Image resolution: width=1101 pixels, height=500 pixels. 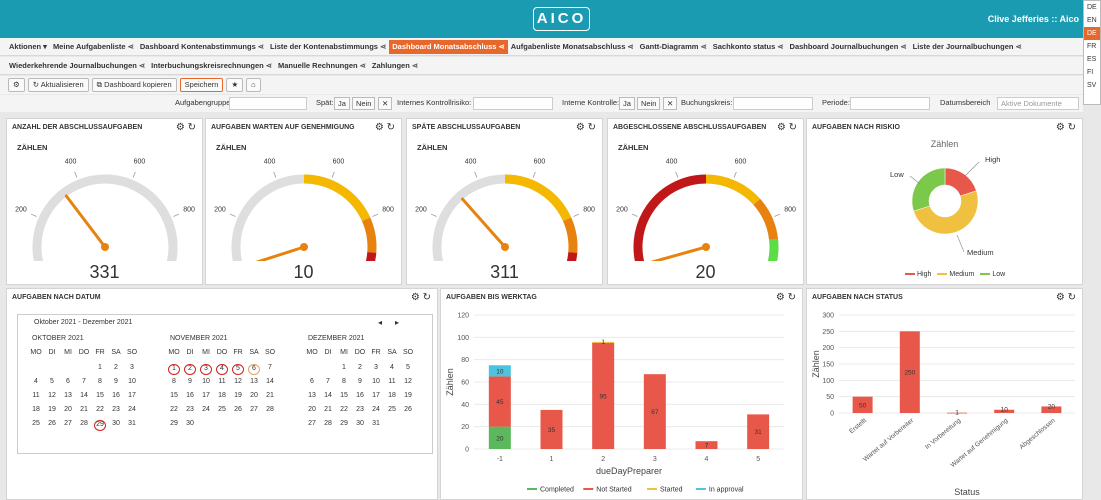 I want to click on control-clear-icon: ✕, so click(x=670, y=103).